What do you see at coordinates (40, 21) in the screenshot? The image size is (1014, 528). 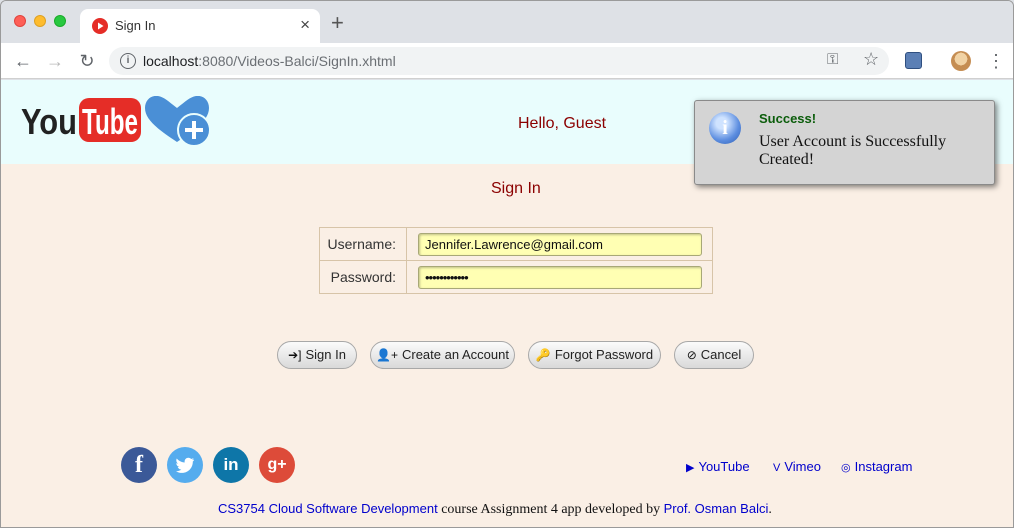 I see `minimize-window-button` at bounding box center [40, 21].